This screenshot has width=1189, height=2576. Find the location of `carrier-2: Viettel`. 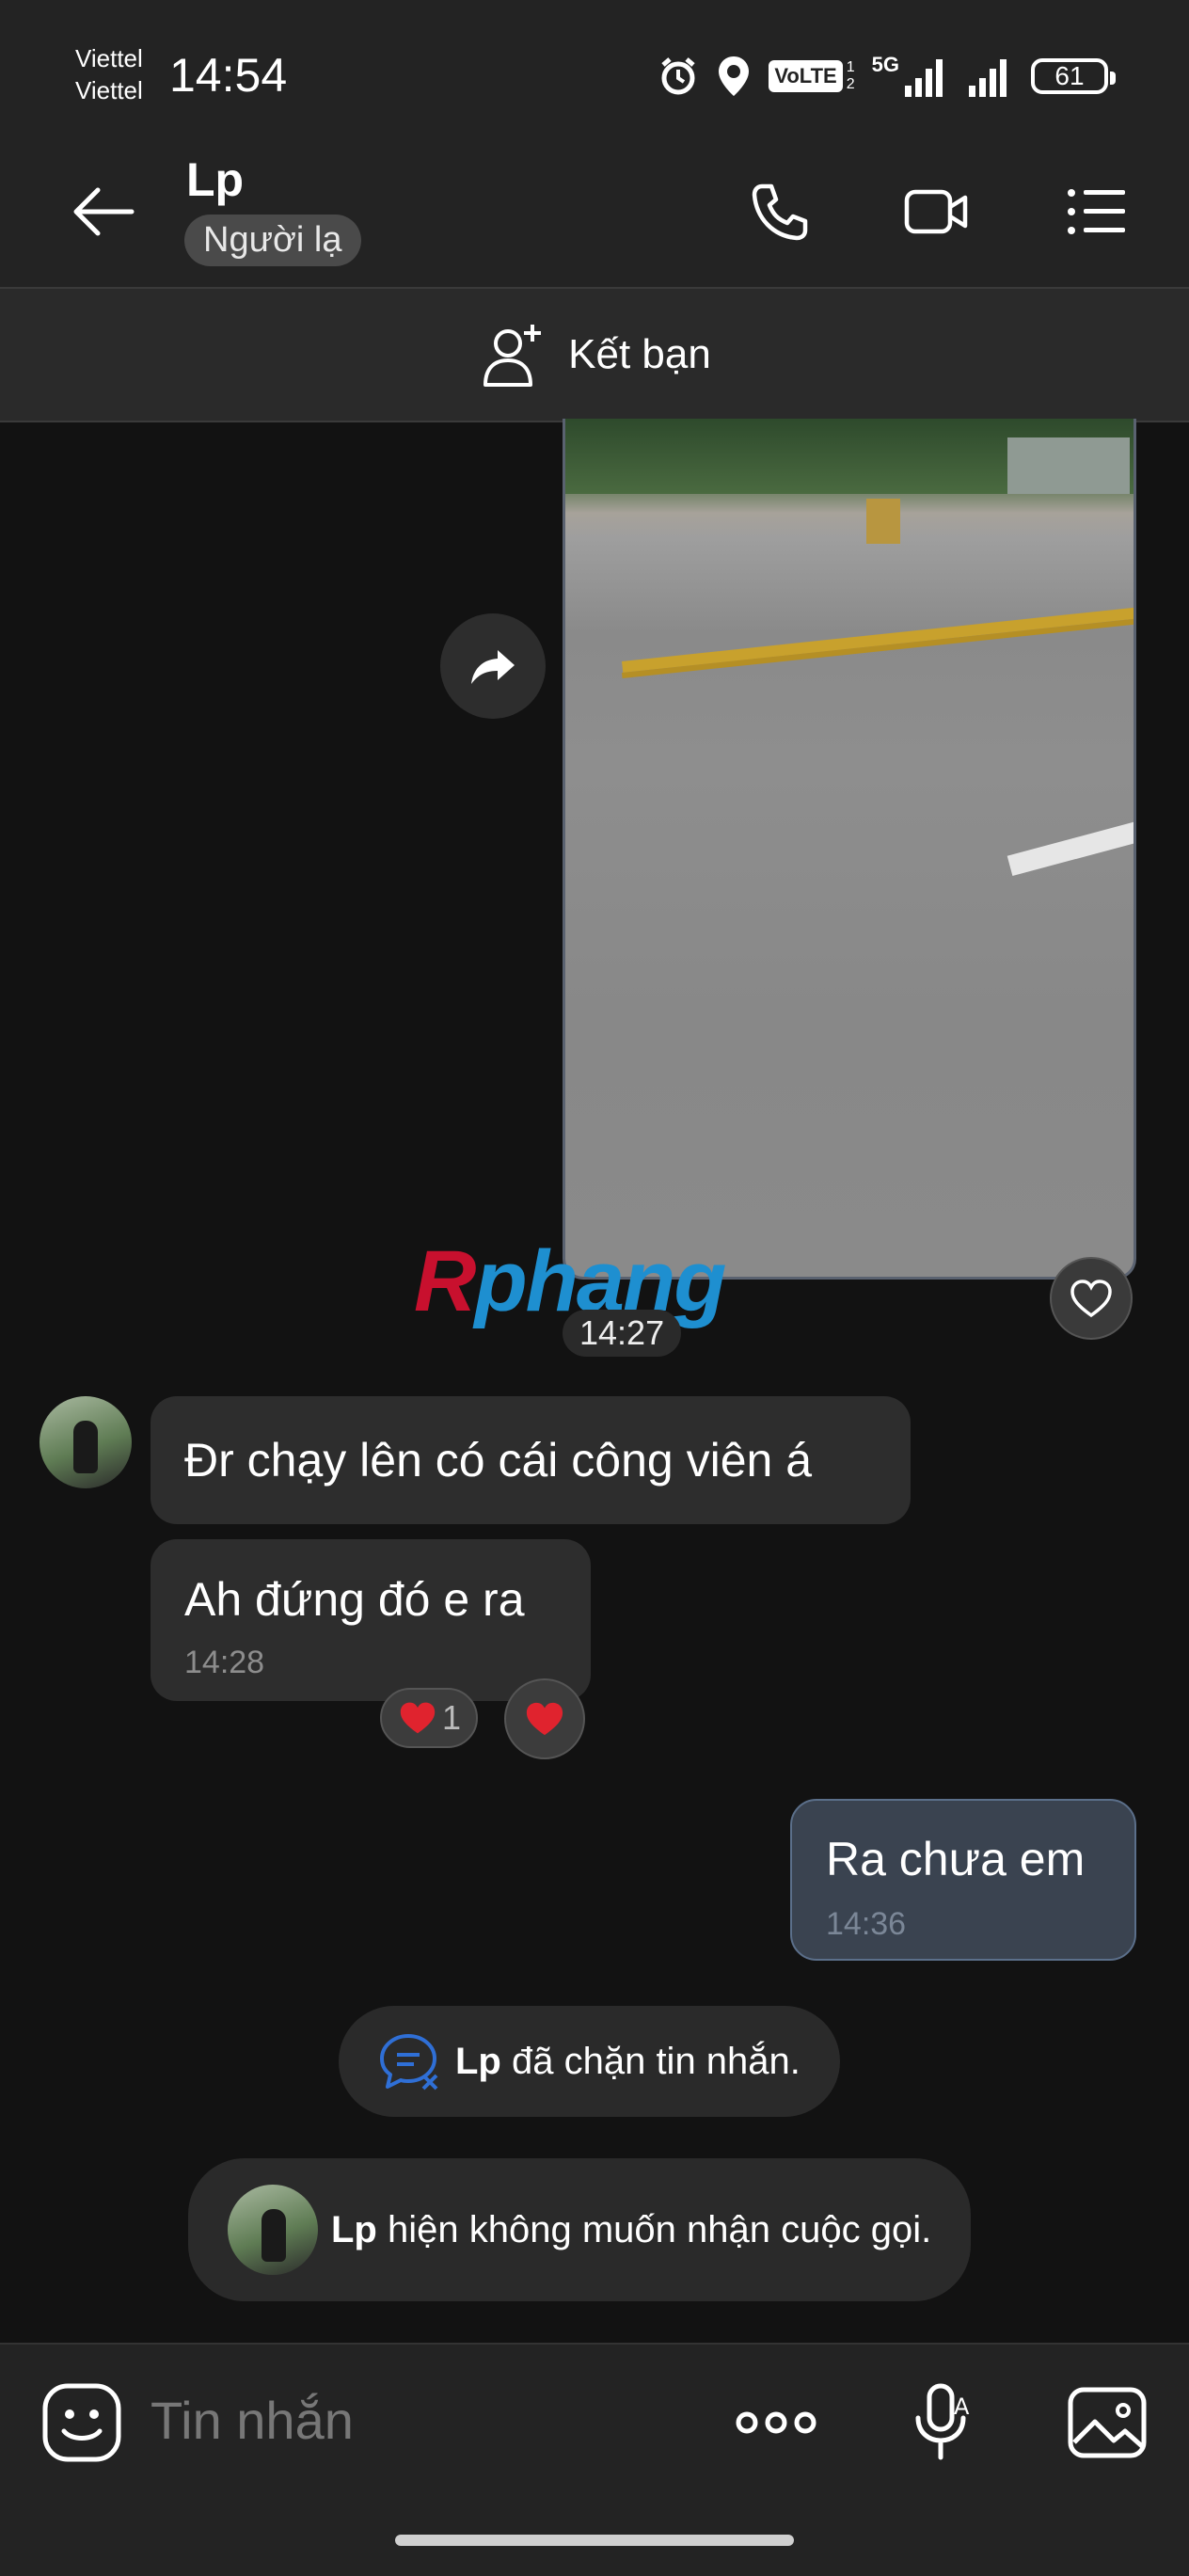

carrier-2: Viettel is located at coordinates (109, 90).